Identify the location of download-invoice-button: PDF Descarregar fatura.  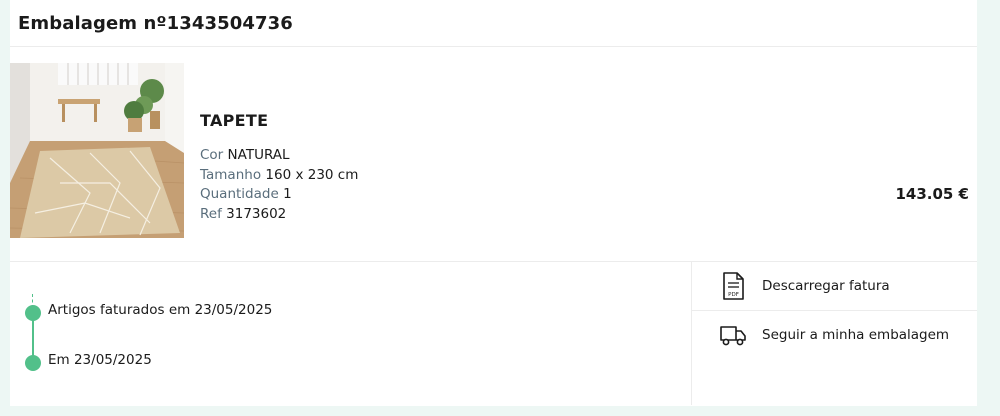
(834, 286).